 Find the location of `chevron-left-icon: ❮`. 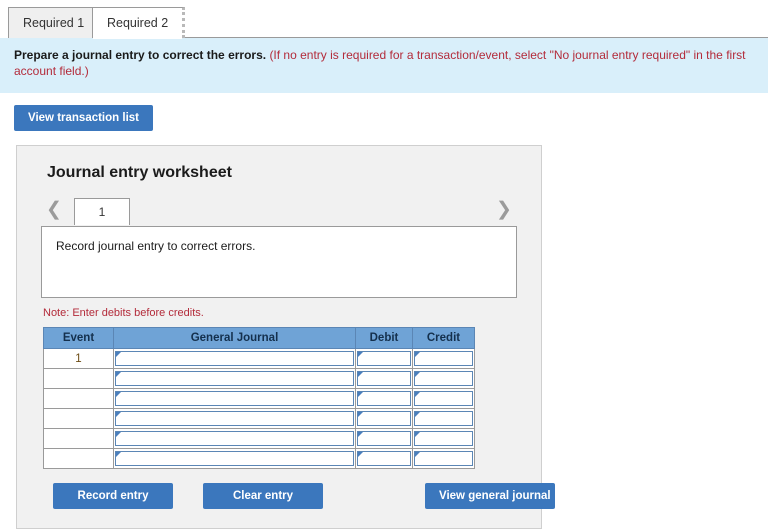

chevron-left-icon: ❮ is located at coordinates (54, 211).